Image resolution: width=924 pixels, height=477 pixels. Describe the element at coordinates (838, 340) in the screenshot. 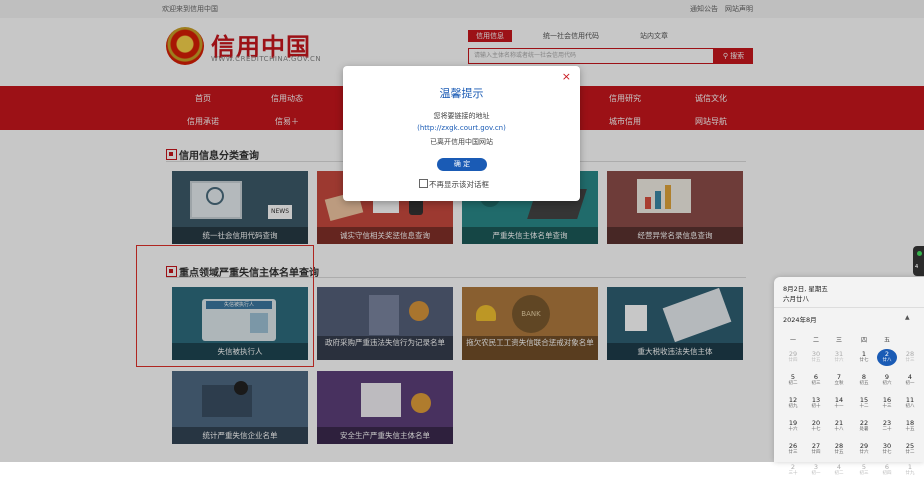

I see `weekday-label: 三` at that location.